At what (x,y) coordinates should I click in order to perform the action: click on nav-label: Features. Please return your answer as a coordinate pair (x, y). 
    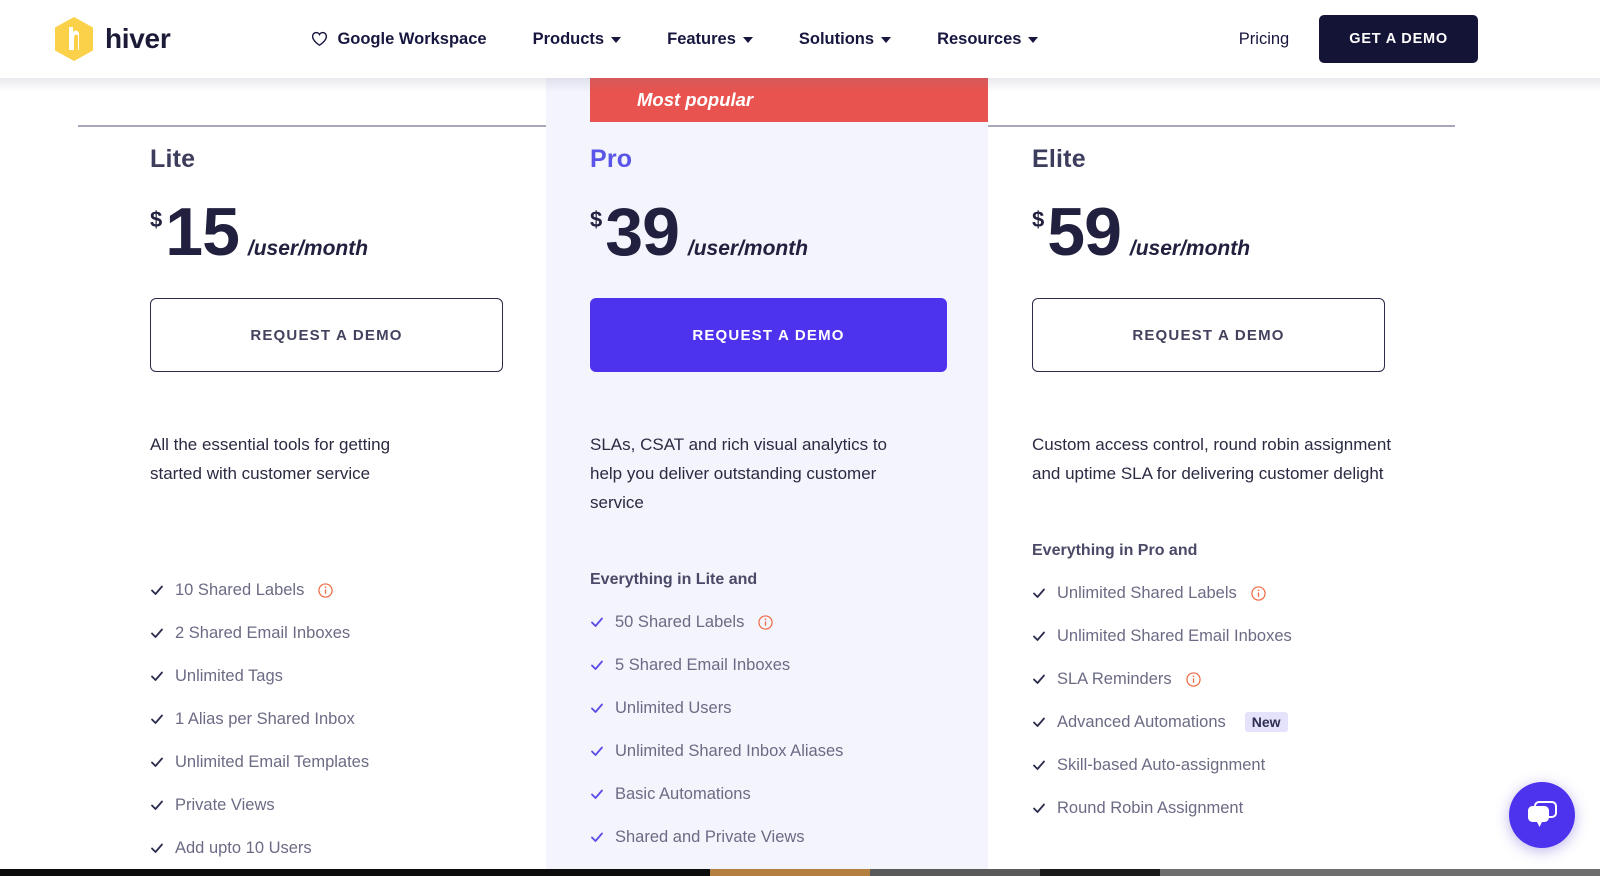
    Looking at the image, I should click on (701, 38).